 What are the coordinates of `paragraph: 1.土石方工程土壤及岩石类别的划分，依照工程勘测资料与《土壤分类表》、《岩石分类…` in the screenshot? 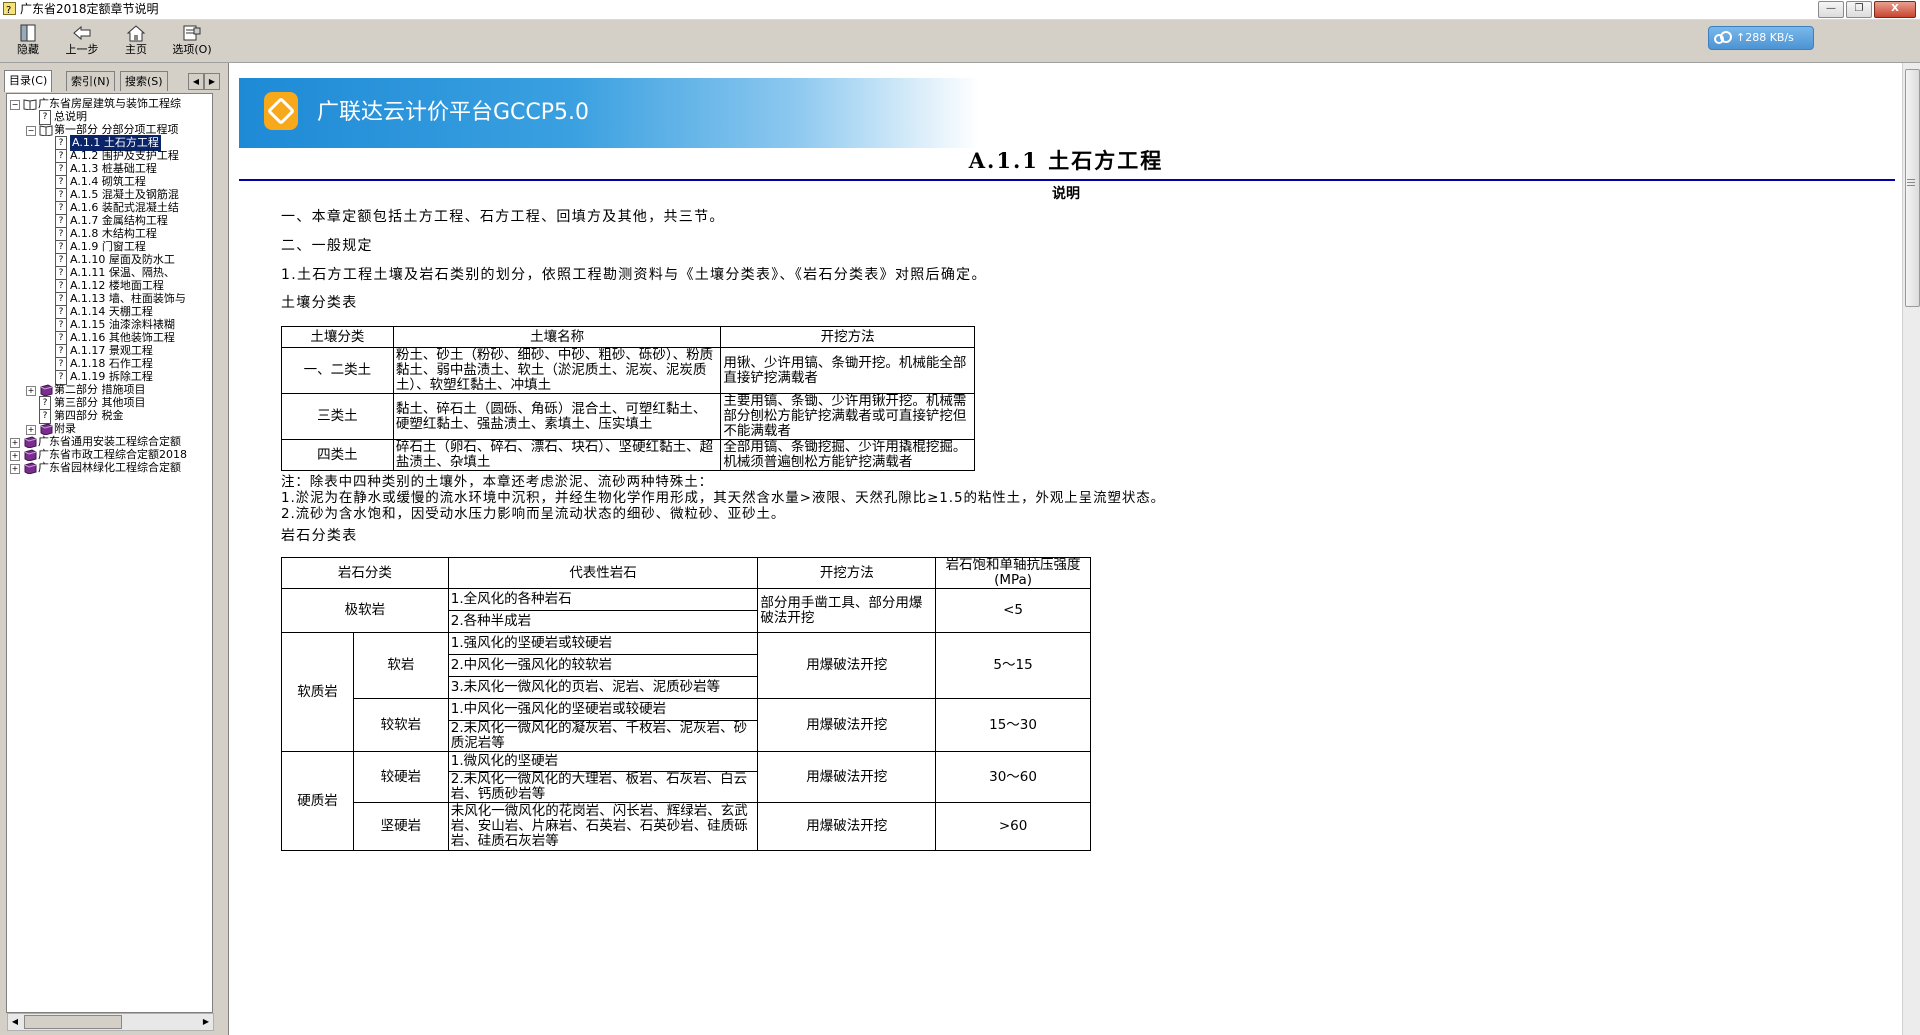 It's located at (634, 275).